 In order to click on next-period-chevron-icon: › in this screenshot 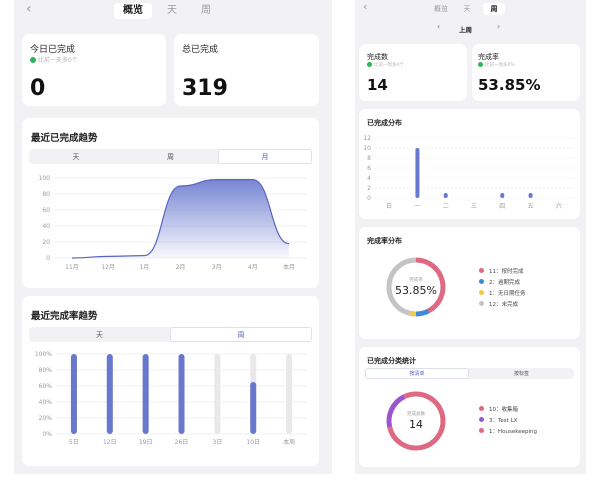, I will do `click(498, 26)`.